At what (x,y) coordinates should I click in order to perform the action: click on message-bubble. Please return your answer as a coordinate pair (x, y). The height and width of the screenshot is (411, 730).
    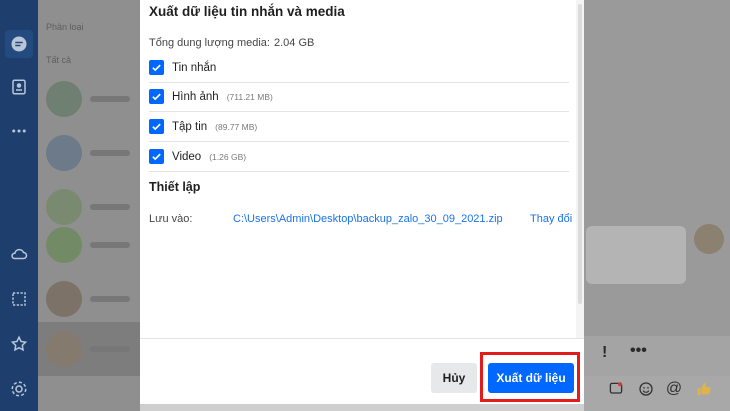
    Looking at the image, I should click on (636, 255).